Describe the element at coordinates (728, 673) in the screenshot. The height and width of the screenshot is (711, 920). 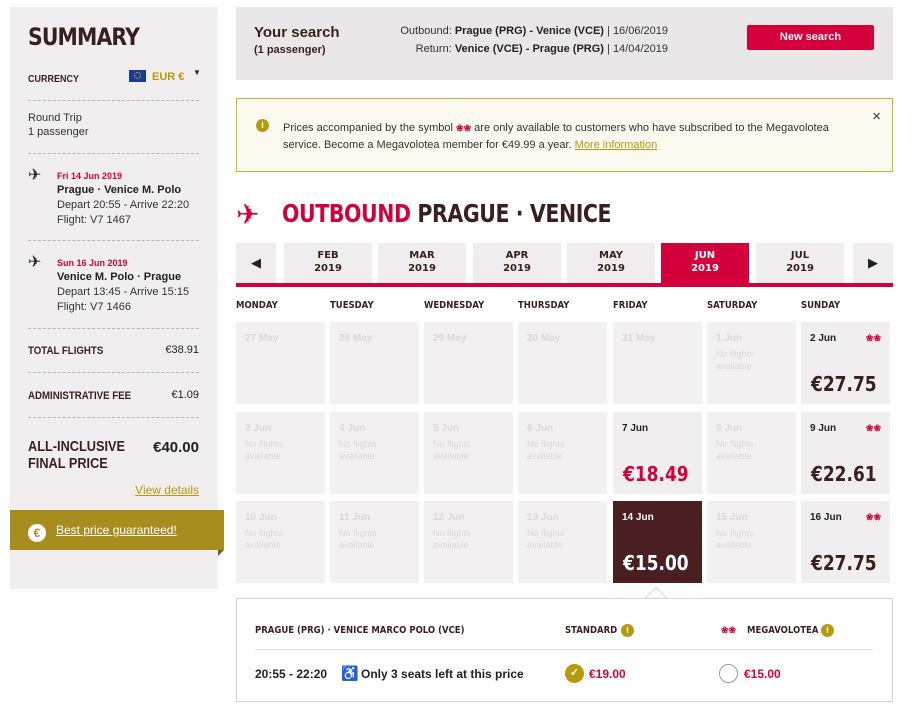
I see `megavolotea-radio` at that location.